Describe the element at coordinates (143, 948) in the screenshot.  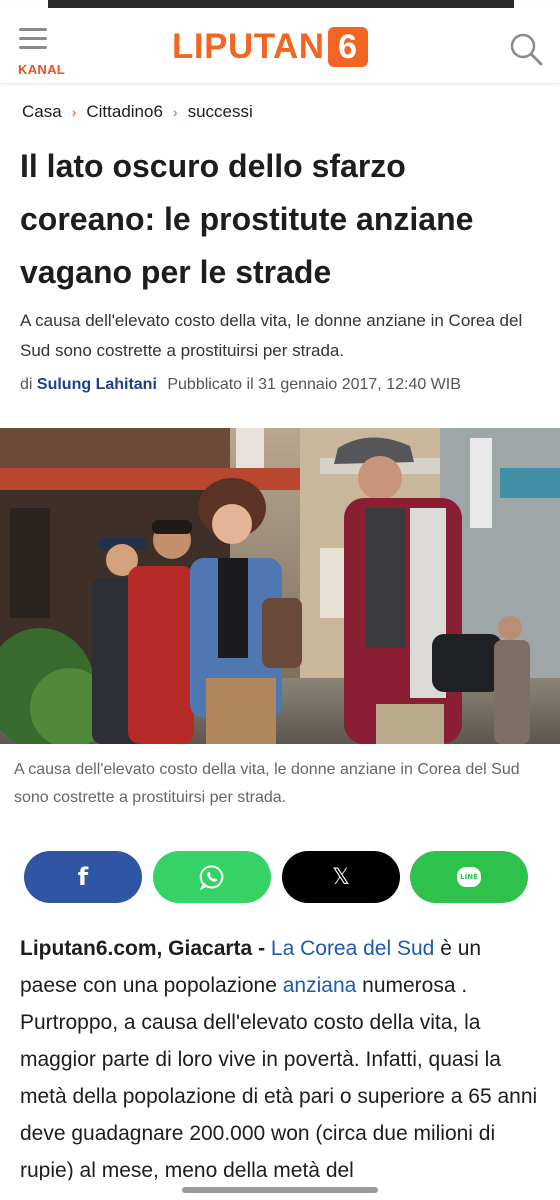
I see `dateline: Liputan6.com, Giacarta -` at that location.